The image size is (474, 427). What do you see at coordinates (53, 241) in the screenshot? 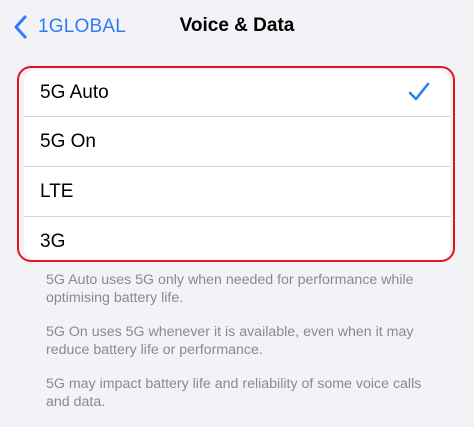
I see `option-label: 3G` at bounding box center [53, 241].